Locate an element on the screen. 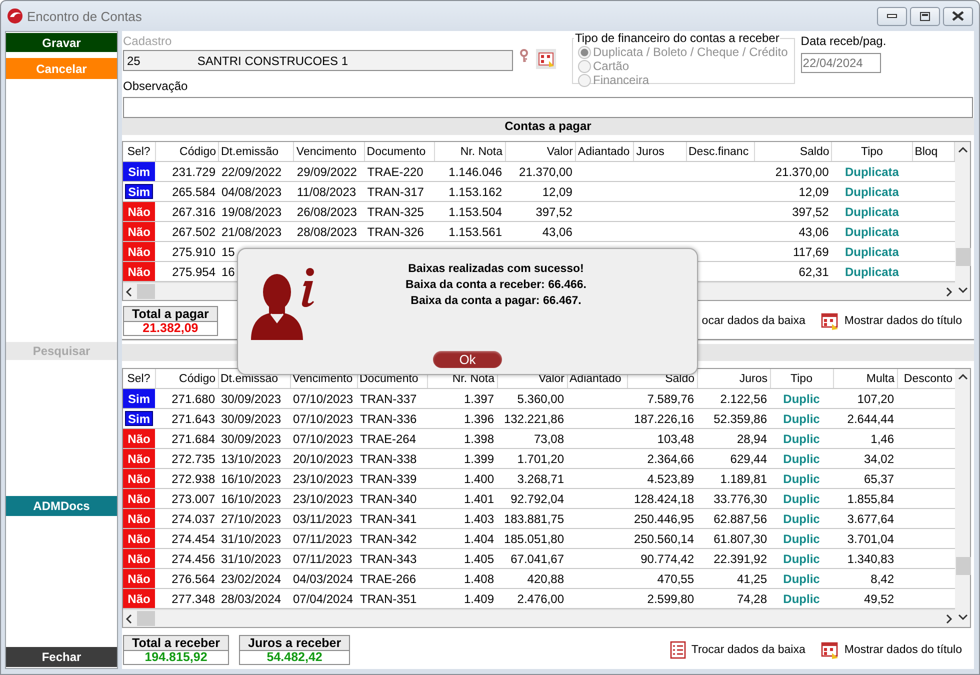 This screenshot has width=980, height=675. column-header: Nr. Nota is located at coordinates (470, 152).